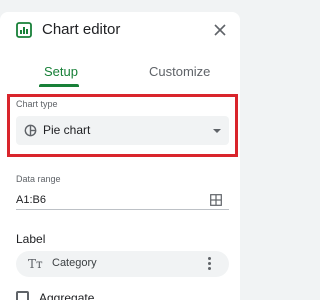 The width and height of the screenshot is (320, 300). What do you see at coordinates (31, 200) in the screenshot?
I see `data-range-input: A1:B6` at bounding box center [31, 200].